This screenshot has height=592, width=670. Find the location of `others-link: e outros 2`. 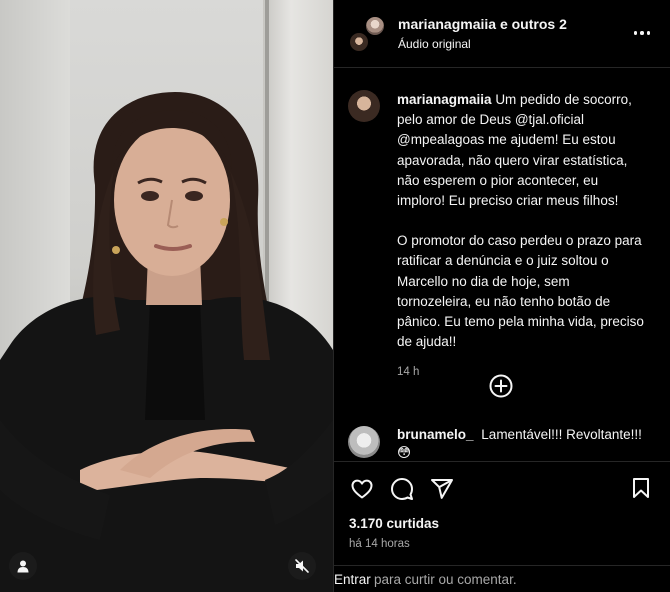

others-link: e outros 2 is located at coordinates (533, 24).